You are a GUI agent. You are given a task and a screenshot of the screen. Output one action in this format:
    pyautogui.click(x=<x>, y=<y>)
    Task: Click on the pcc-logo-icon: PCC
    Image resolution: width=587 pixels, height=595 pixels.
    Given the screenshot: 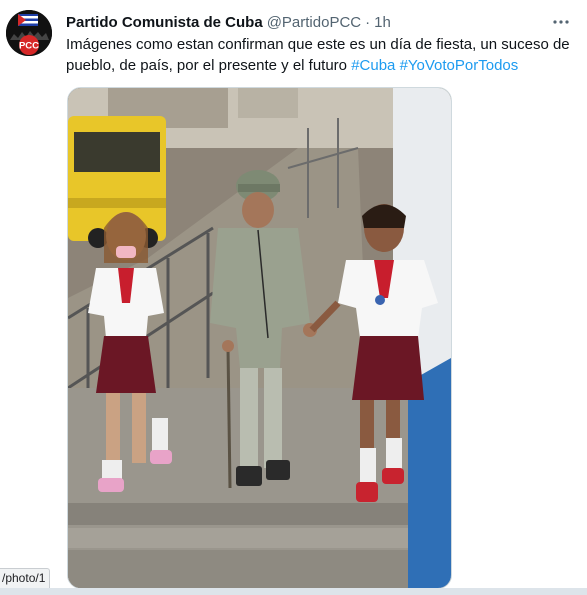 What is the action you would take?
    pyautogui.click(x=29, y=33)
    